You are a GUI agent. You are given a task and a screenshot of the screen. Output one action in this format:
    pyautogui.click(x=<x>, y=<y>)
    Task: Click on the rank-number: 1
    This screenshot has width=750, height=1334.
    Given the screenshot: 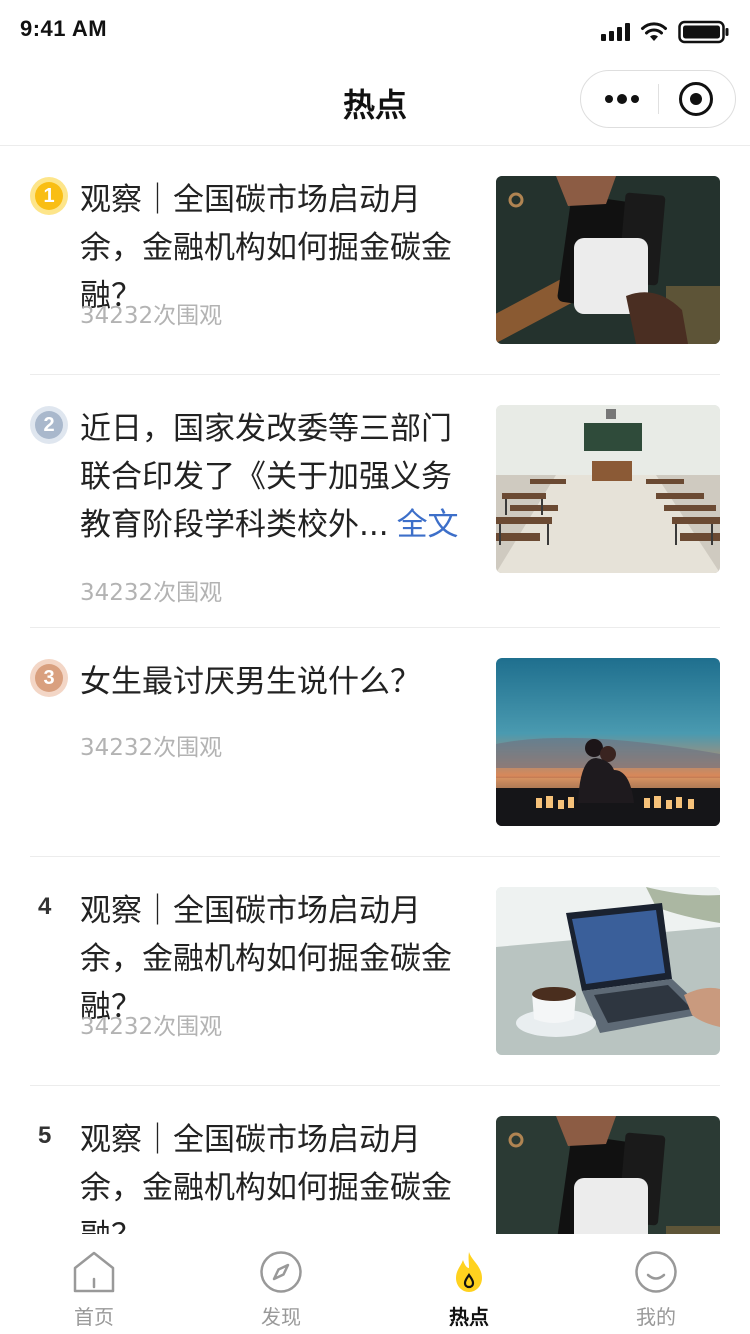 What is the action you would take?
    pyautogui.click(x=49, y=196)
    